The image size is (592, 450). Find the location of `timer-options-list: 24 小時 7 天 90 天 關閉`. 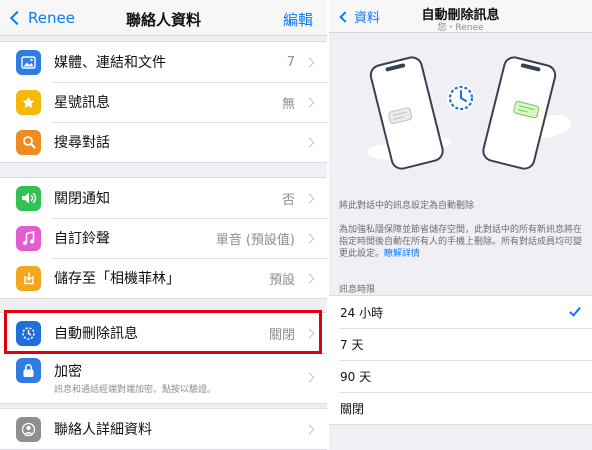

timer-options-list: 24 小時 7 天 90 天 關閉 is located at coordinates (460, 360).